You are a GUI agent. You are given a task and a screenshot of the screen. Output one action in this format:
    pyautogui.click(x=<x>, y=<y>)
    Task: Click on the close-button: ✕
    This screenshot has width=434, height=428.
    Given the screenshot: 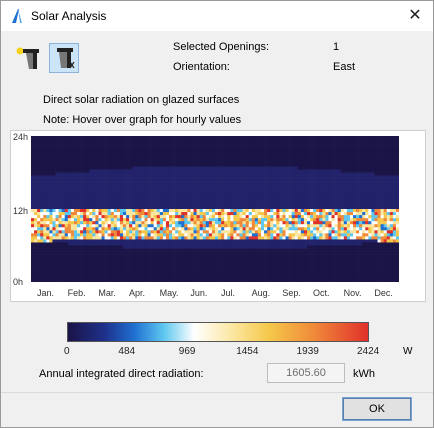 What is the action you would take?
    pyautogui.click(x=415, y=16)
    